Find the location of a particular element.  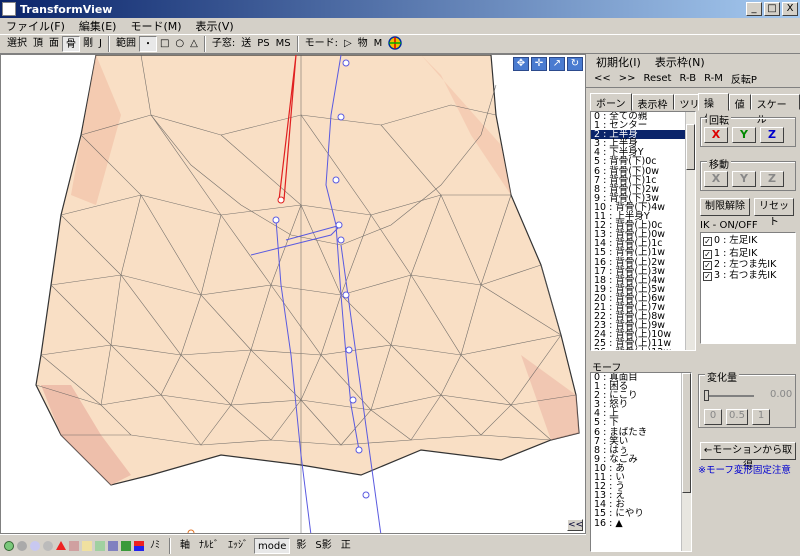

vertex-display-icon is located at coordinates (9, 545).